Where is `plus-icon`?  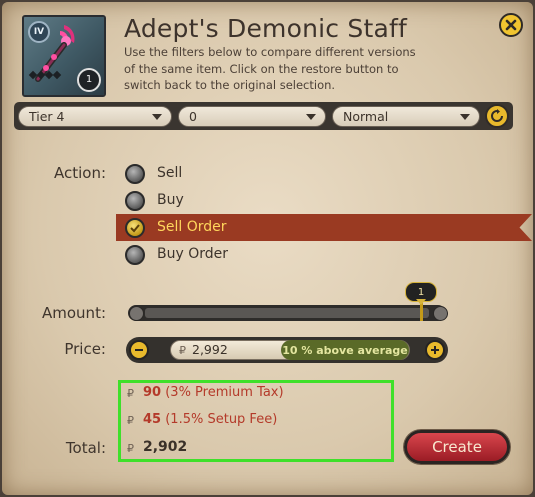
plus-icon is located at coordinates (435, 350).